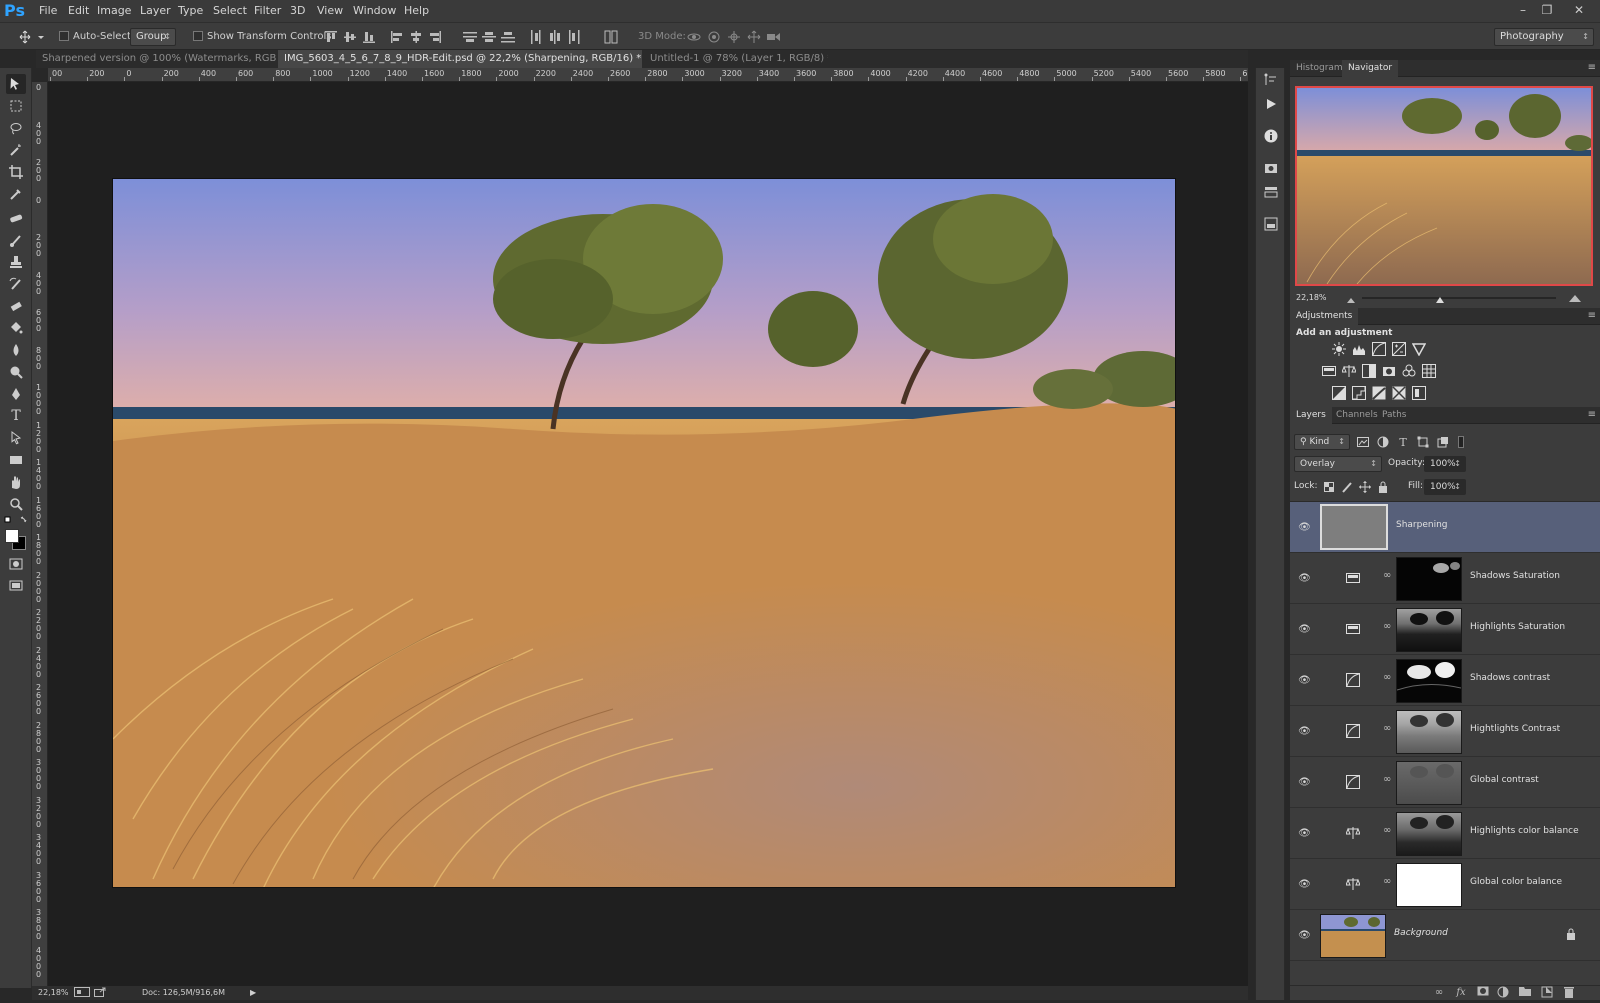 Image resolution: width=1600 pixels, height=1003 pixels. What do you see at coordinates (611, 37) in the screenshot?
I see `auto-align-icon` at bounding box center [611, 37].